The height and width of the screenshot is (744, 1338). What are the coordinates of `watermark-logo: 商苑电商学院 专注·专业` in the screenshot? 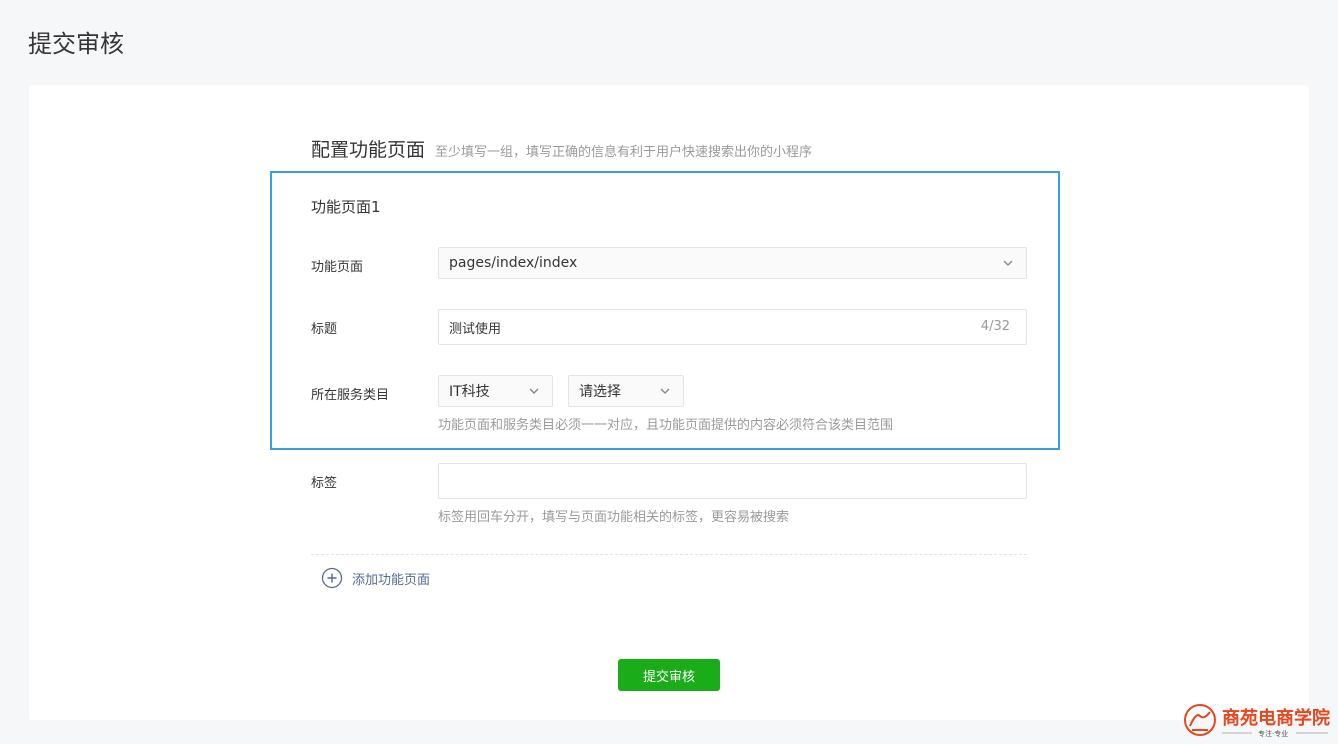 It's located at (1257, 721).